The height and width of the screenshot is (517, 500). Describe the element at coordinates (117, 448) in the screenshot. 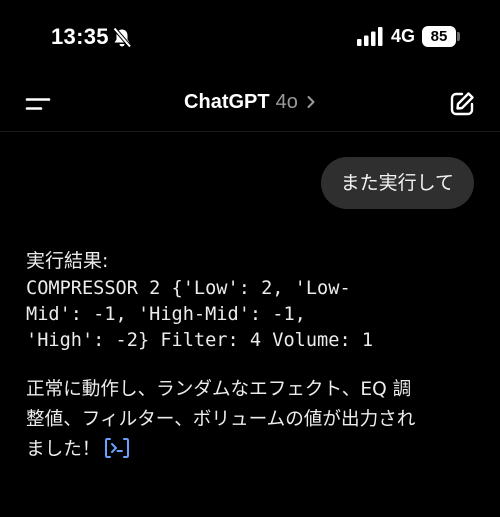

I see `code-action-icon` at that location.